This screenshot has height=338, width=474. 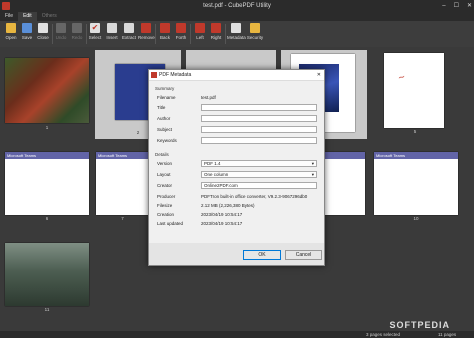 What do you see at coordinates (262, 255) in the screenshot?
I see `ok-button: OK` at bounding box center [262, 255].